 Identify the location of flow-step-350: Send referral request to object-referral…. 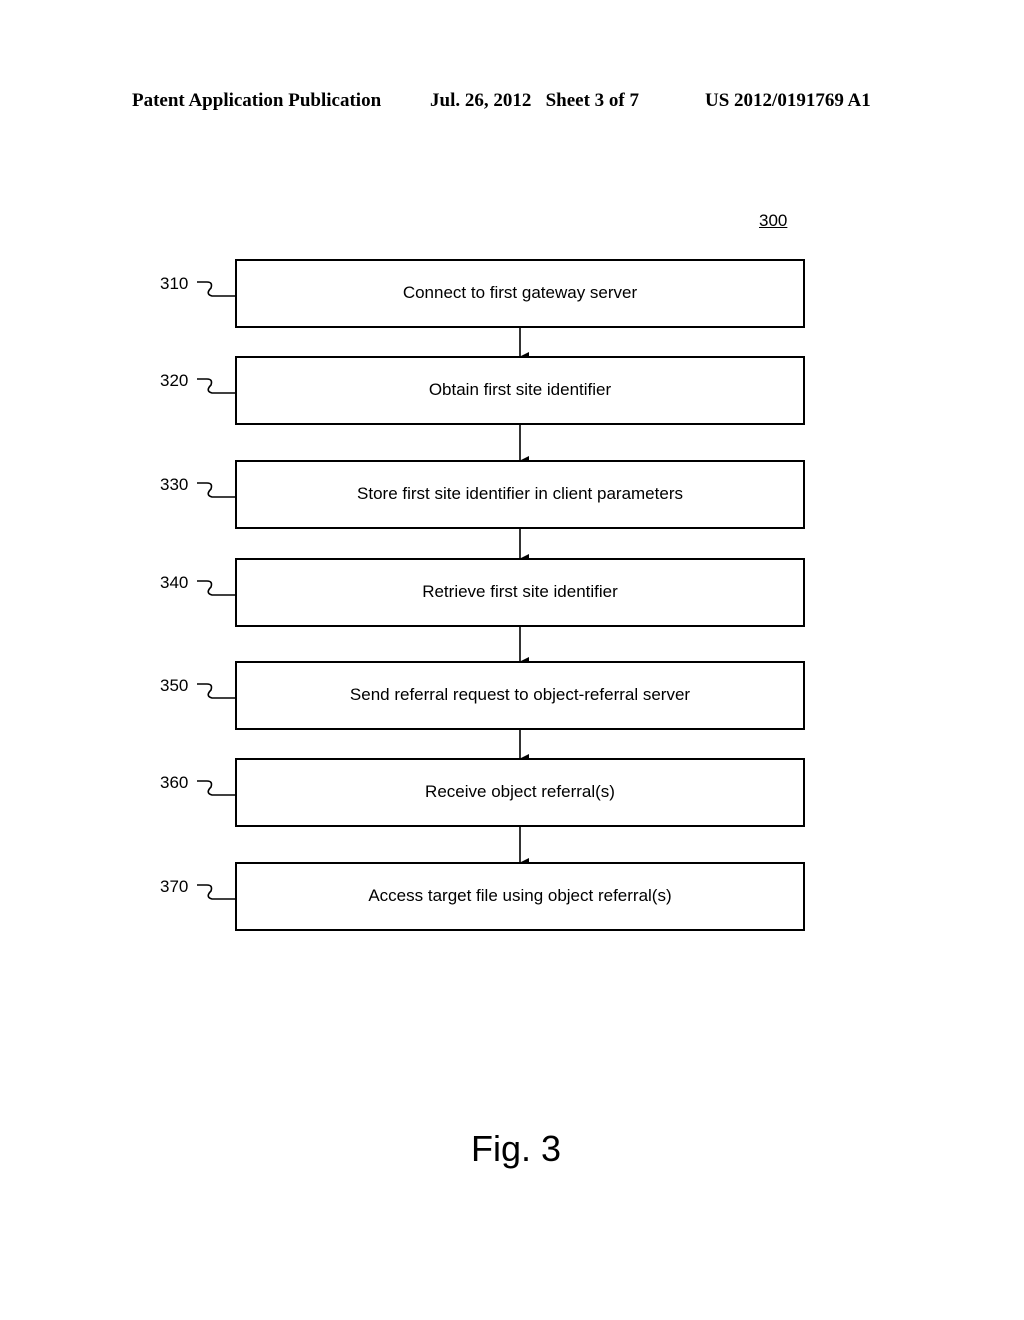
(482, 695).